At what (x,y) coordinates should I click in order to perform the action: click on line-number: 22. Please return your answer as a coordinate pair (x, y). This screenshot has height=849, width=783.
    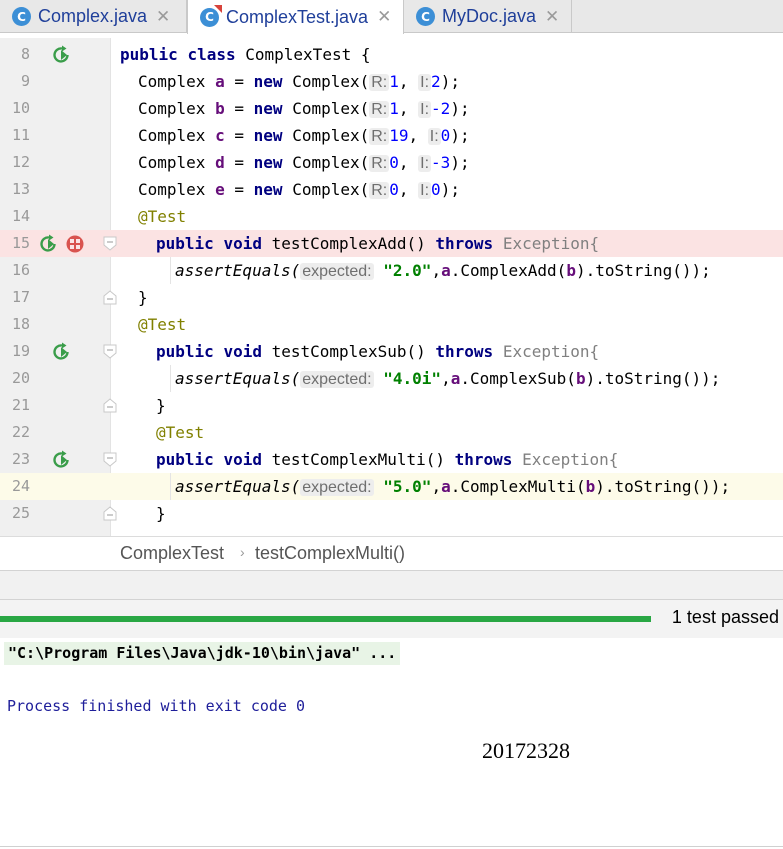
    Looking at the image, I should click on (20, 432).